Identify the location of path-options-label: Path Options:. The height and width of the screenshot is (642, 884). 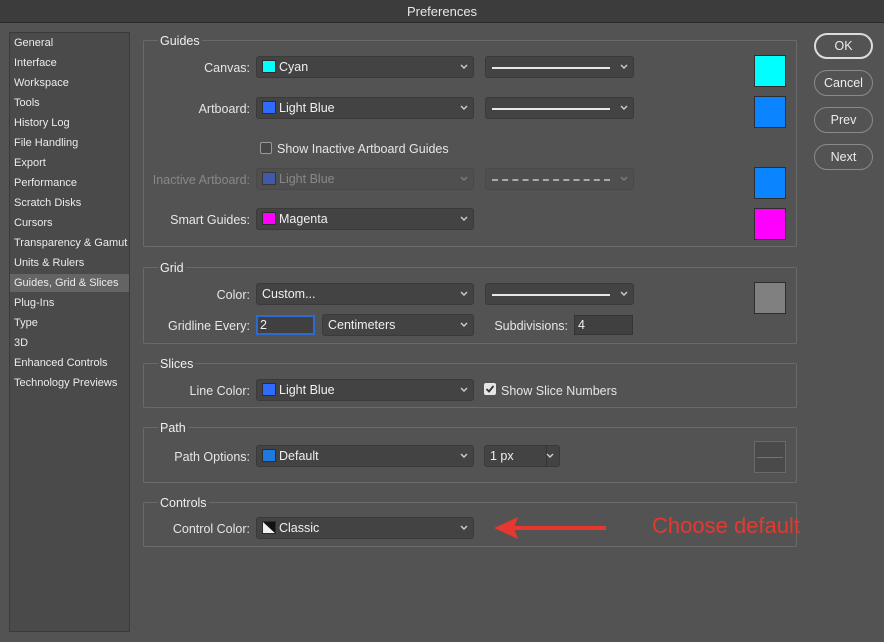
(212, 457).